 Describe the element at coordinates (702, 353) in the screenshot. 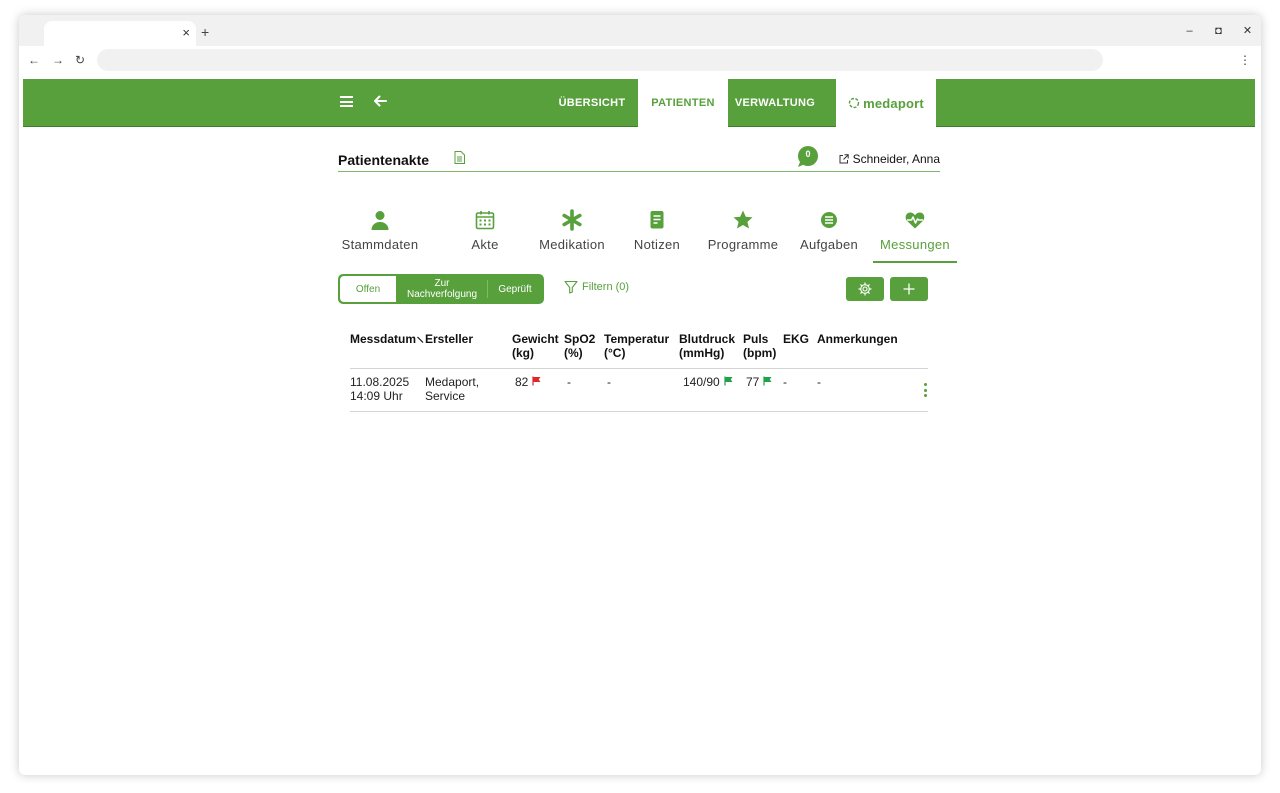

I see `header-unit: (mmHg)` at that location.